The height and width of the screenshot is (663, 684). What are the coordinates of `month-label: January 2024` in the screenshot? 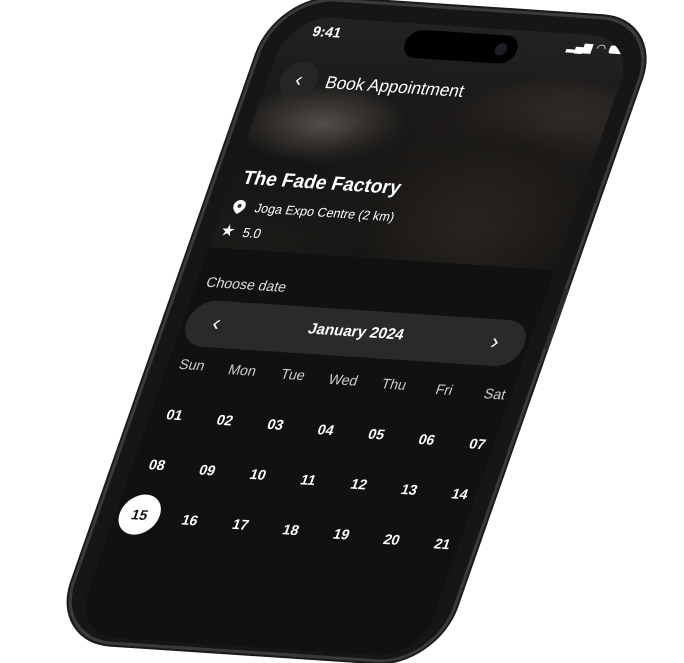 It's located at (356, 332).